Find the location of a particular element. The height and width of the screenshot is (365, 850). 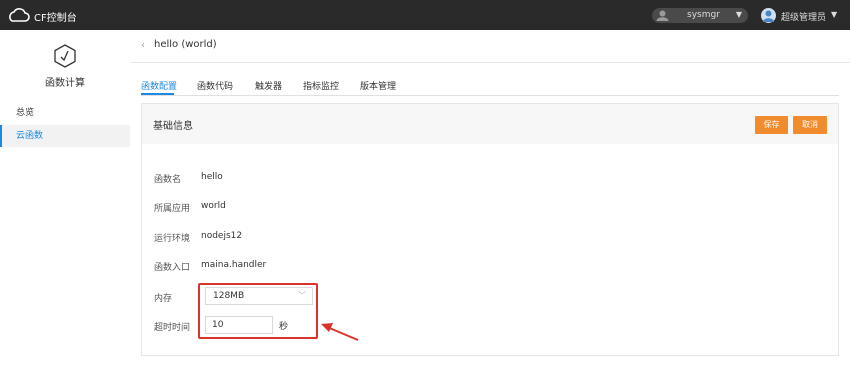

divider is located at coordinates (490, 62).